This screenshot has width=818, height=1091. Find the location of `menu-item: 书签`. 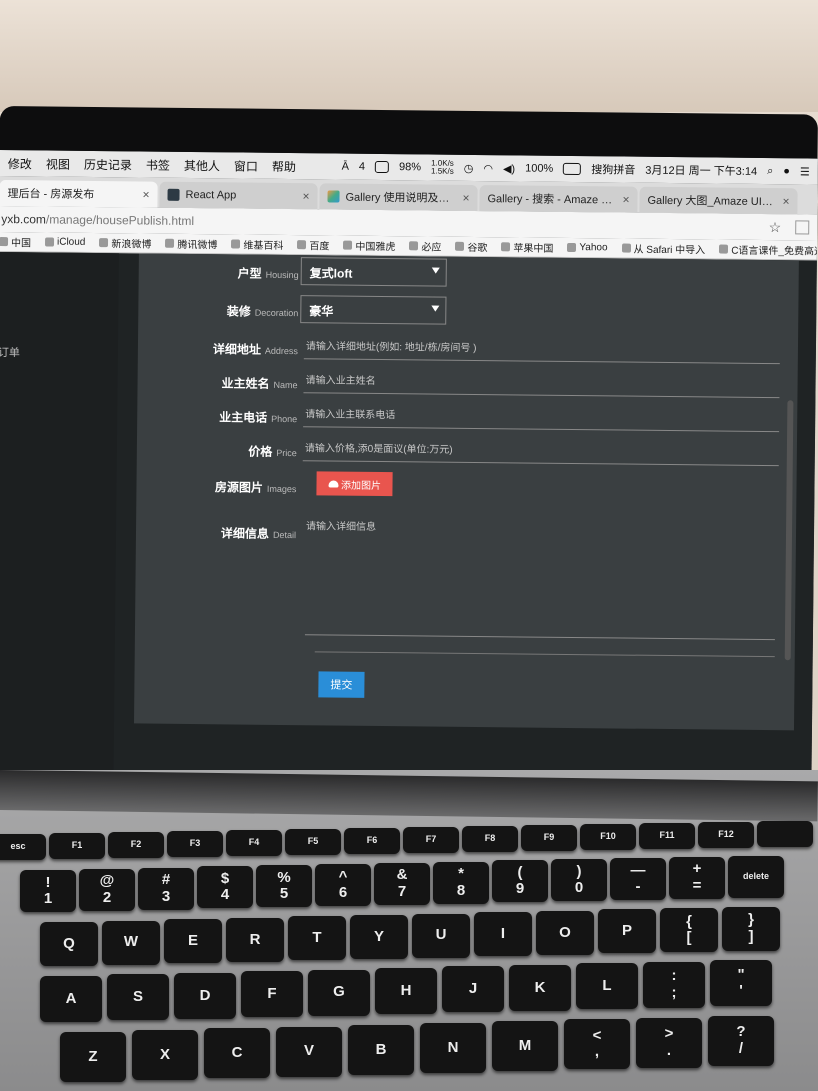

menu-item: 书签 is located at coordinates (158, 164).